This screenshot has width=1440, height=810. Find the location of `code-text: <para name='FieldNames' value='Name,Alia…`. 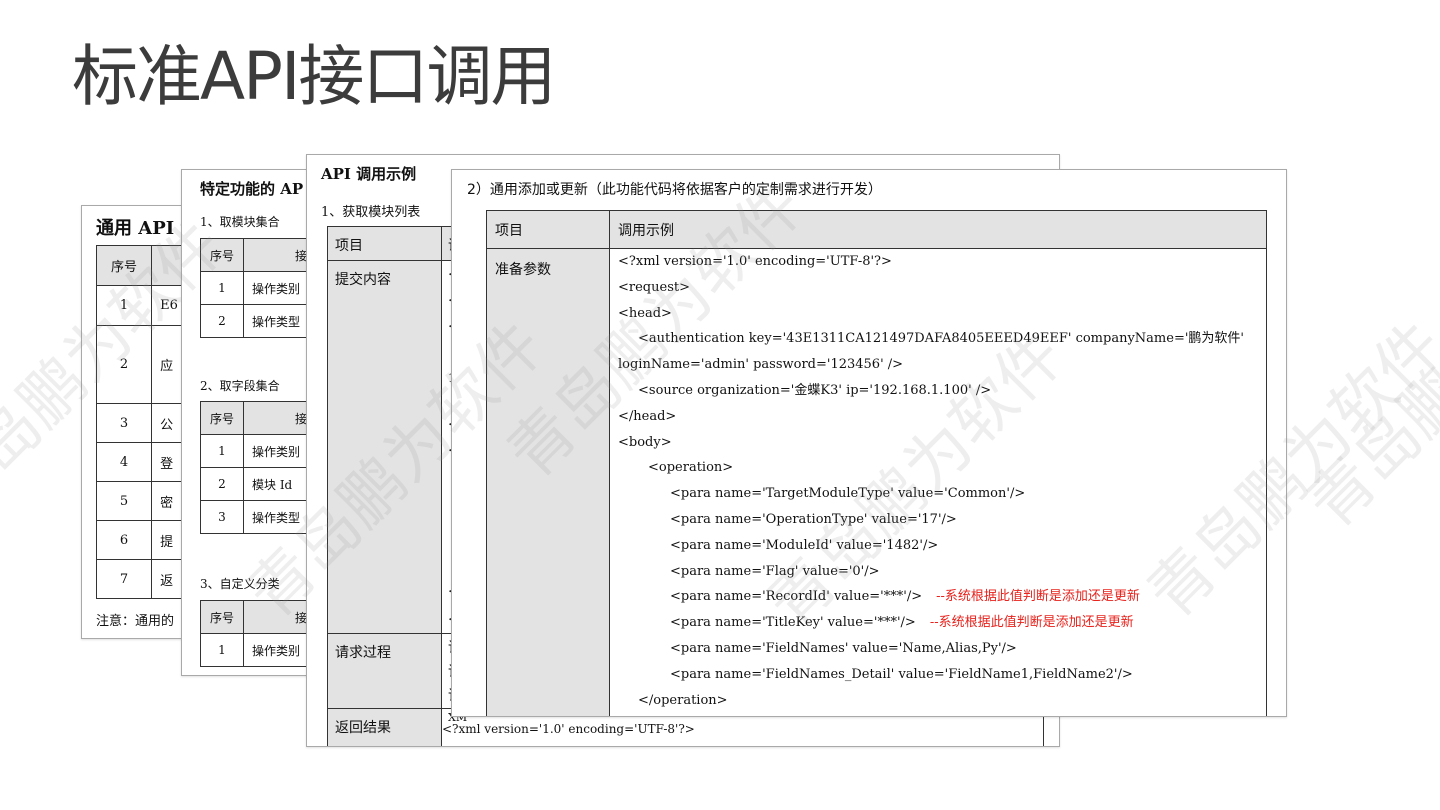

code-text: <para name='FieldNames' value='Name,Alia… is located at coordinates (843, 648).